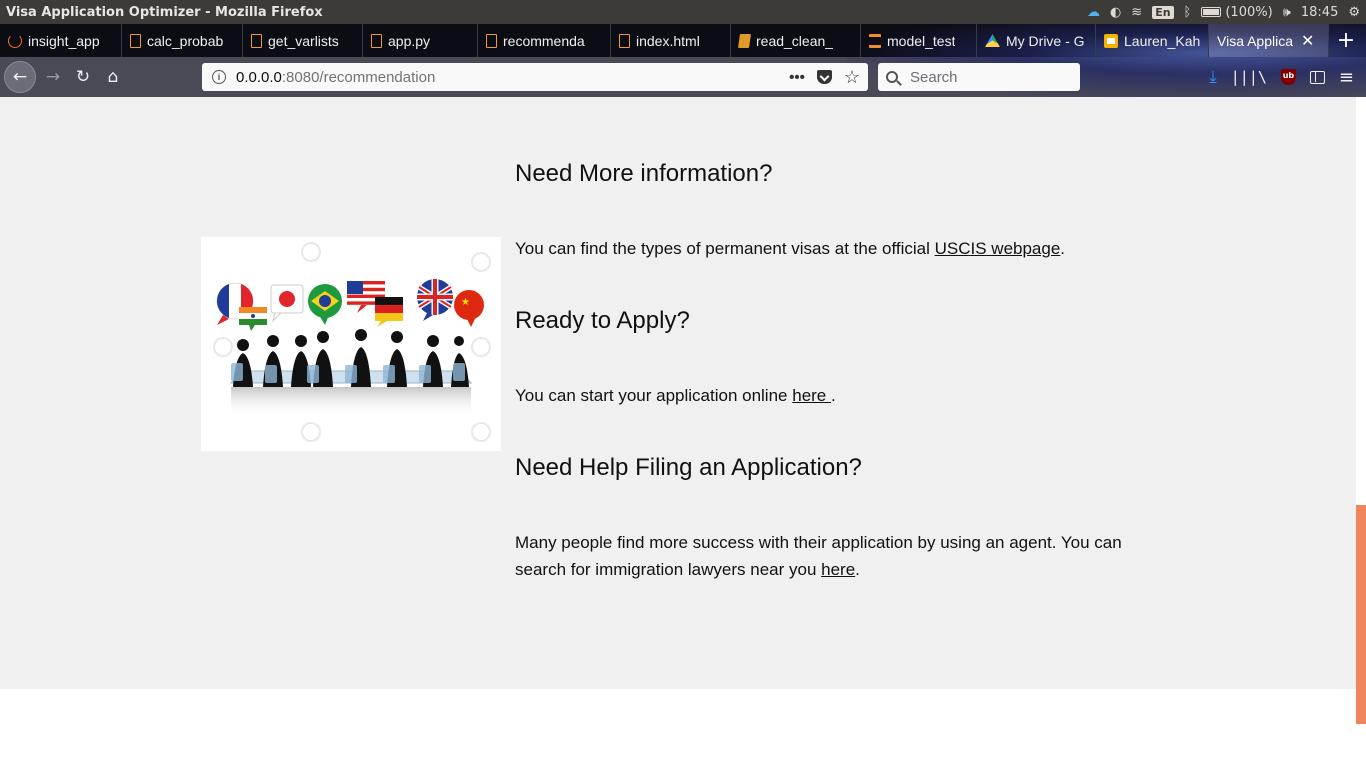 The width and height of the screenshot is (1366, 768). I want to click on battery-percent: (100%), so click(1249, 12).